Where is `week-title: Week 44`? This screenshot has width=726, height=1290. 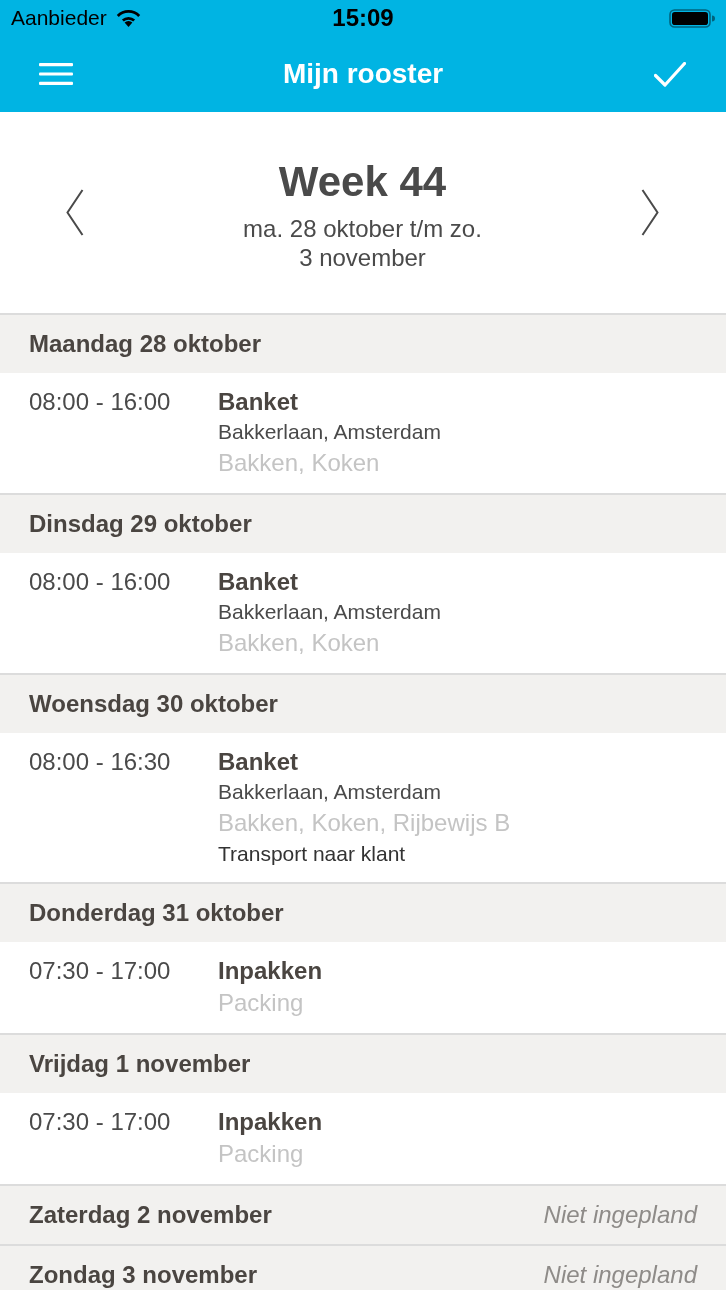 week-title: Week 44 is located at coordinates (362, 182).